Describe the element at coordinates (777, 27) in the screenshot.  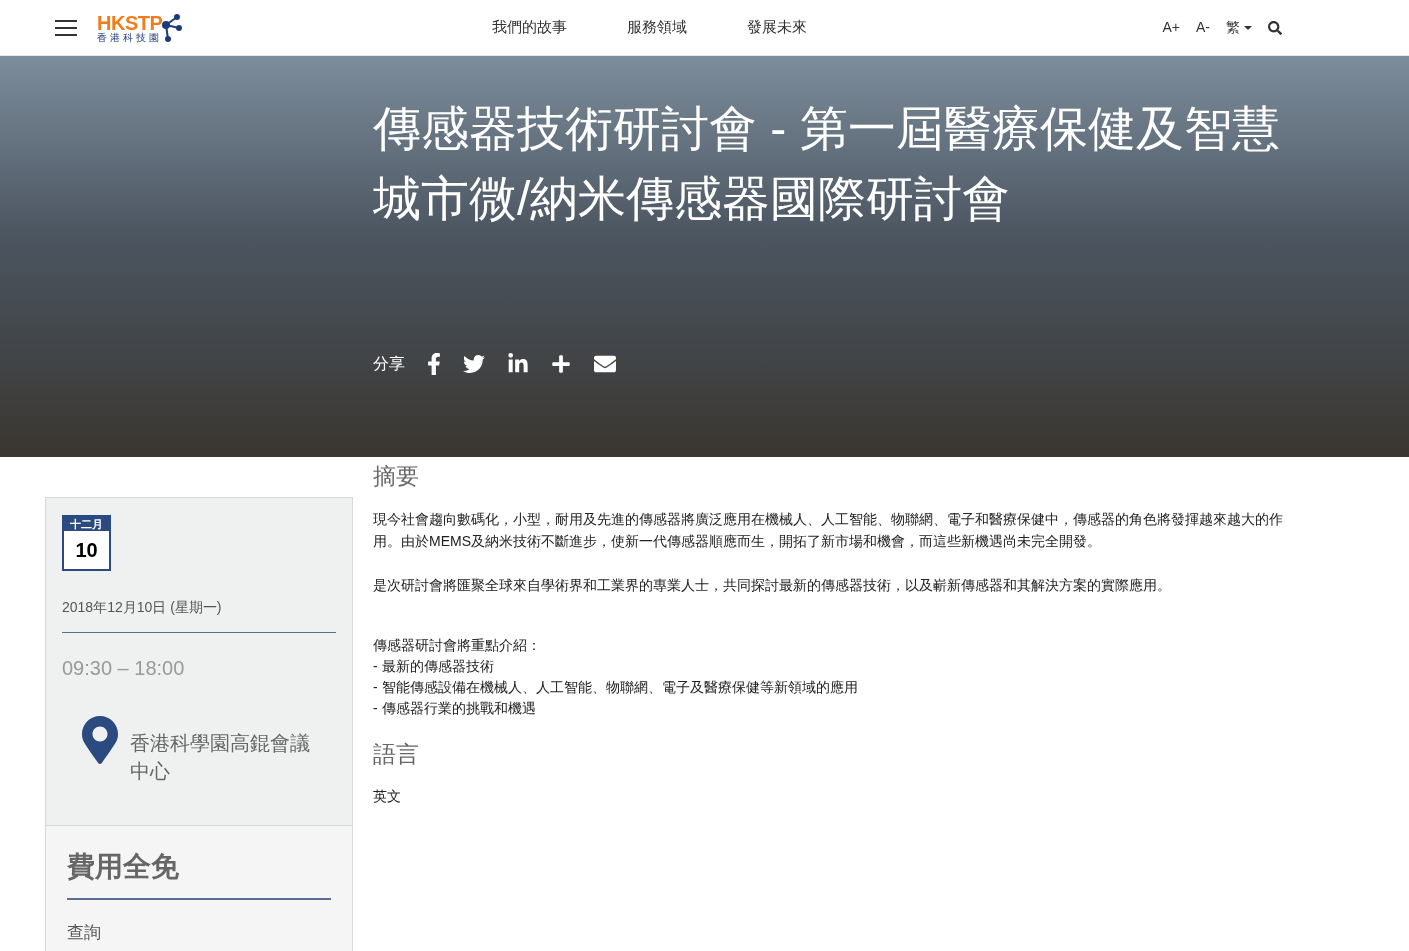
I see `nav-link: 發展未來` at that location.